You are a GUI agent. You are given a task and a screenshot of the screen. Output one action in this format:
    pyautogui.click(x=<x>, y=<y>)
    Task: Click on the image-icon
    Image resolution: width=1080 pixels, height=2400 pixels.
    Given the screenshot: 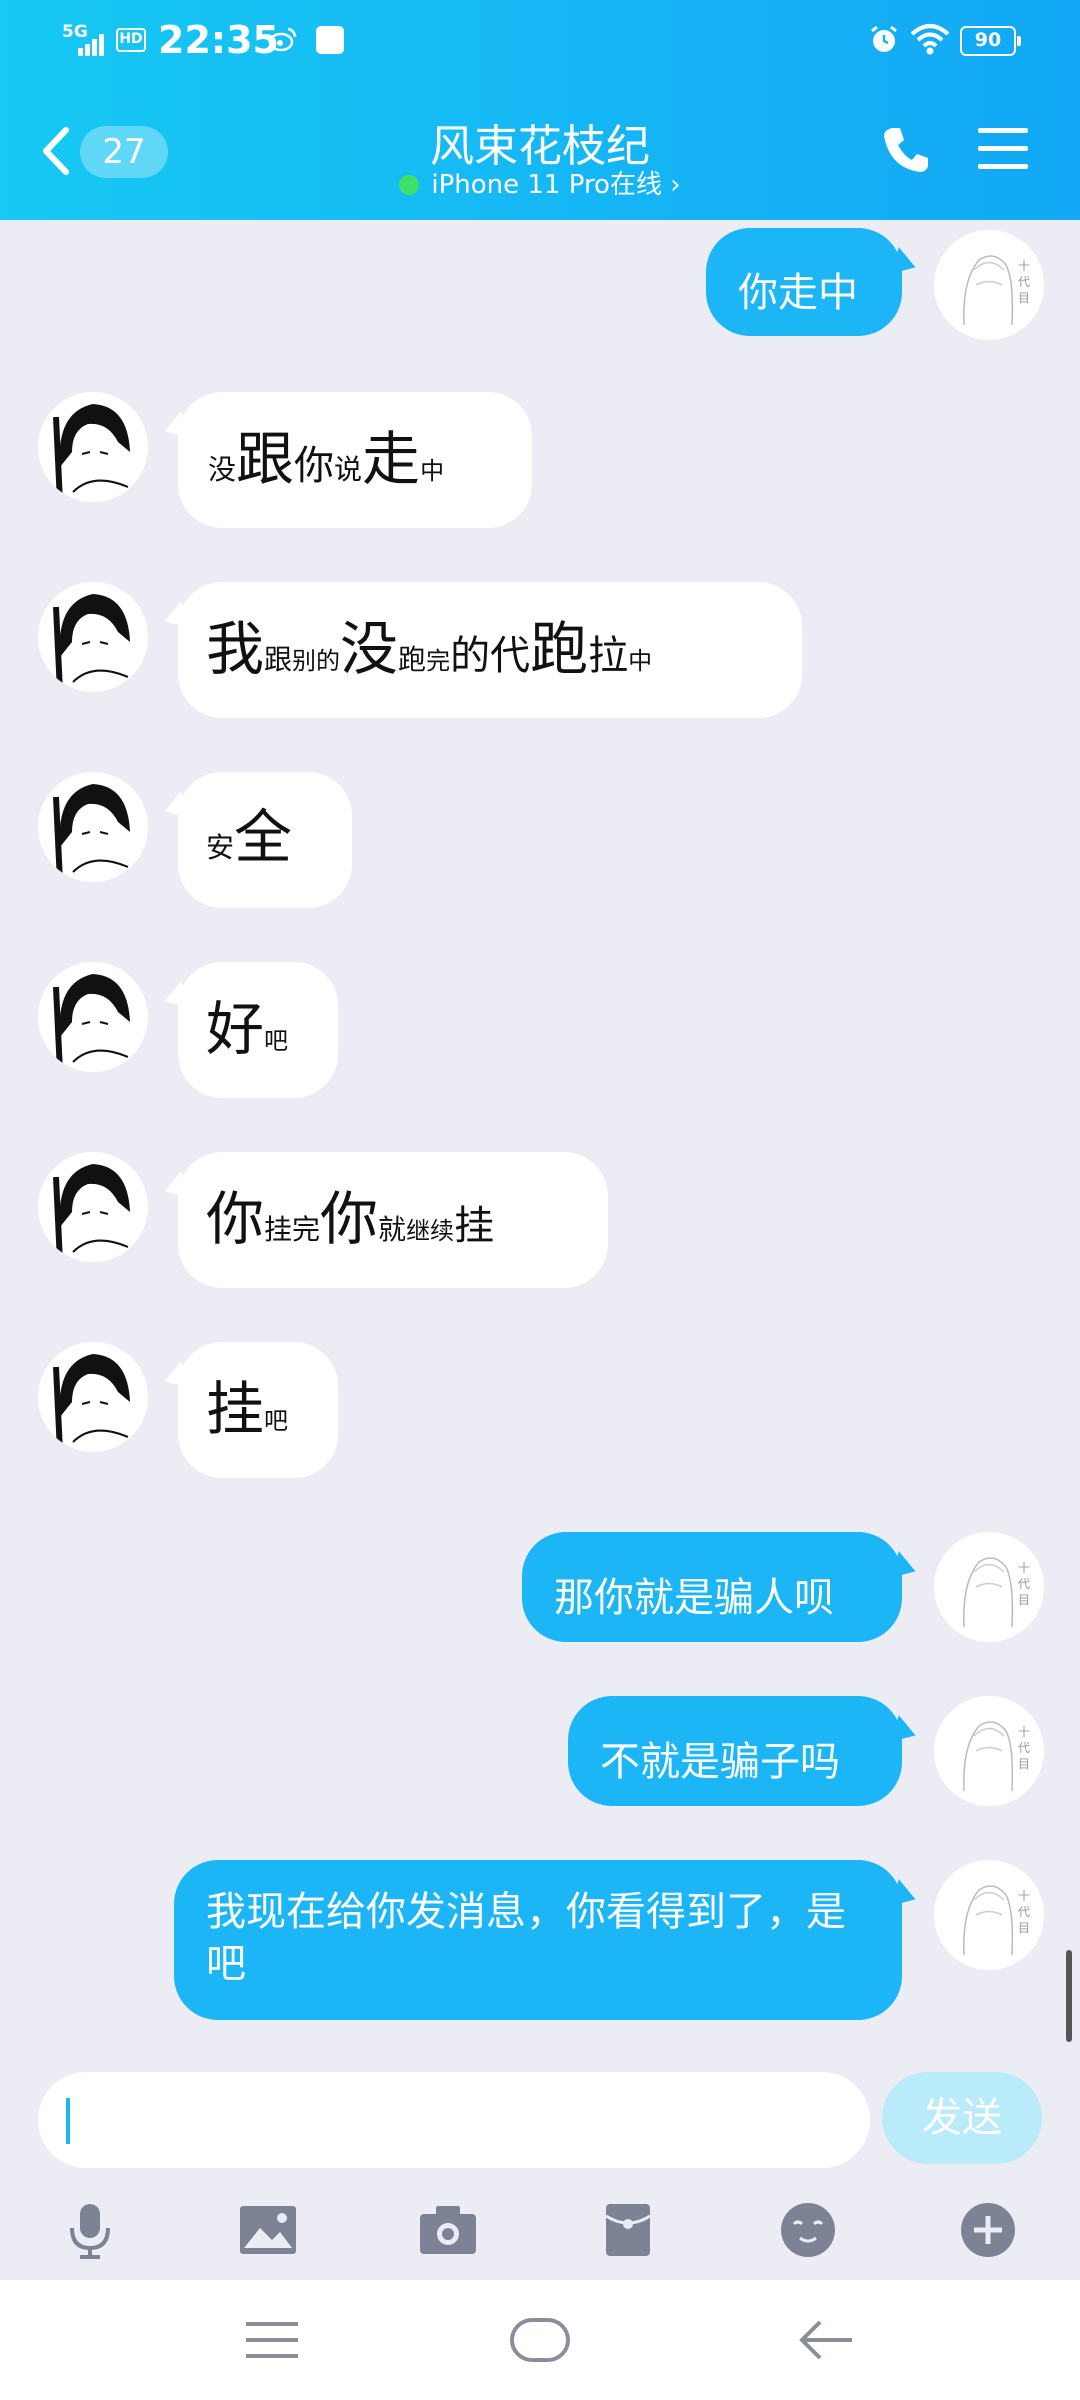 What is the action you would take?
    pyautogui.click(x=268, y=2230)
    